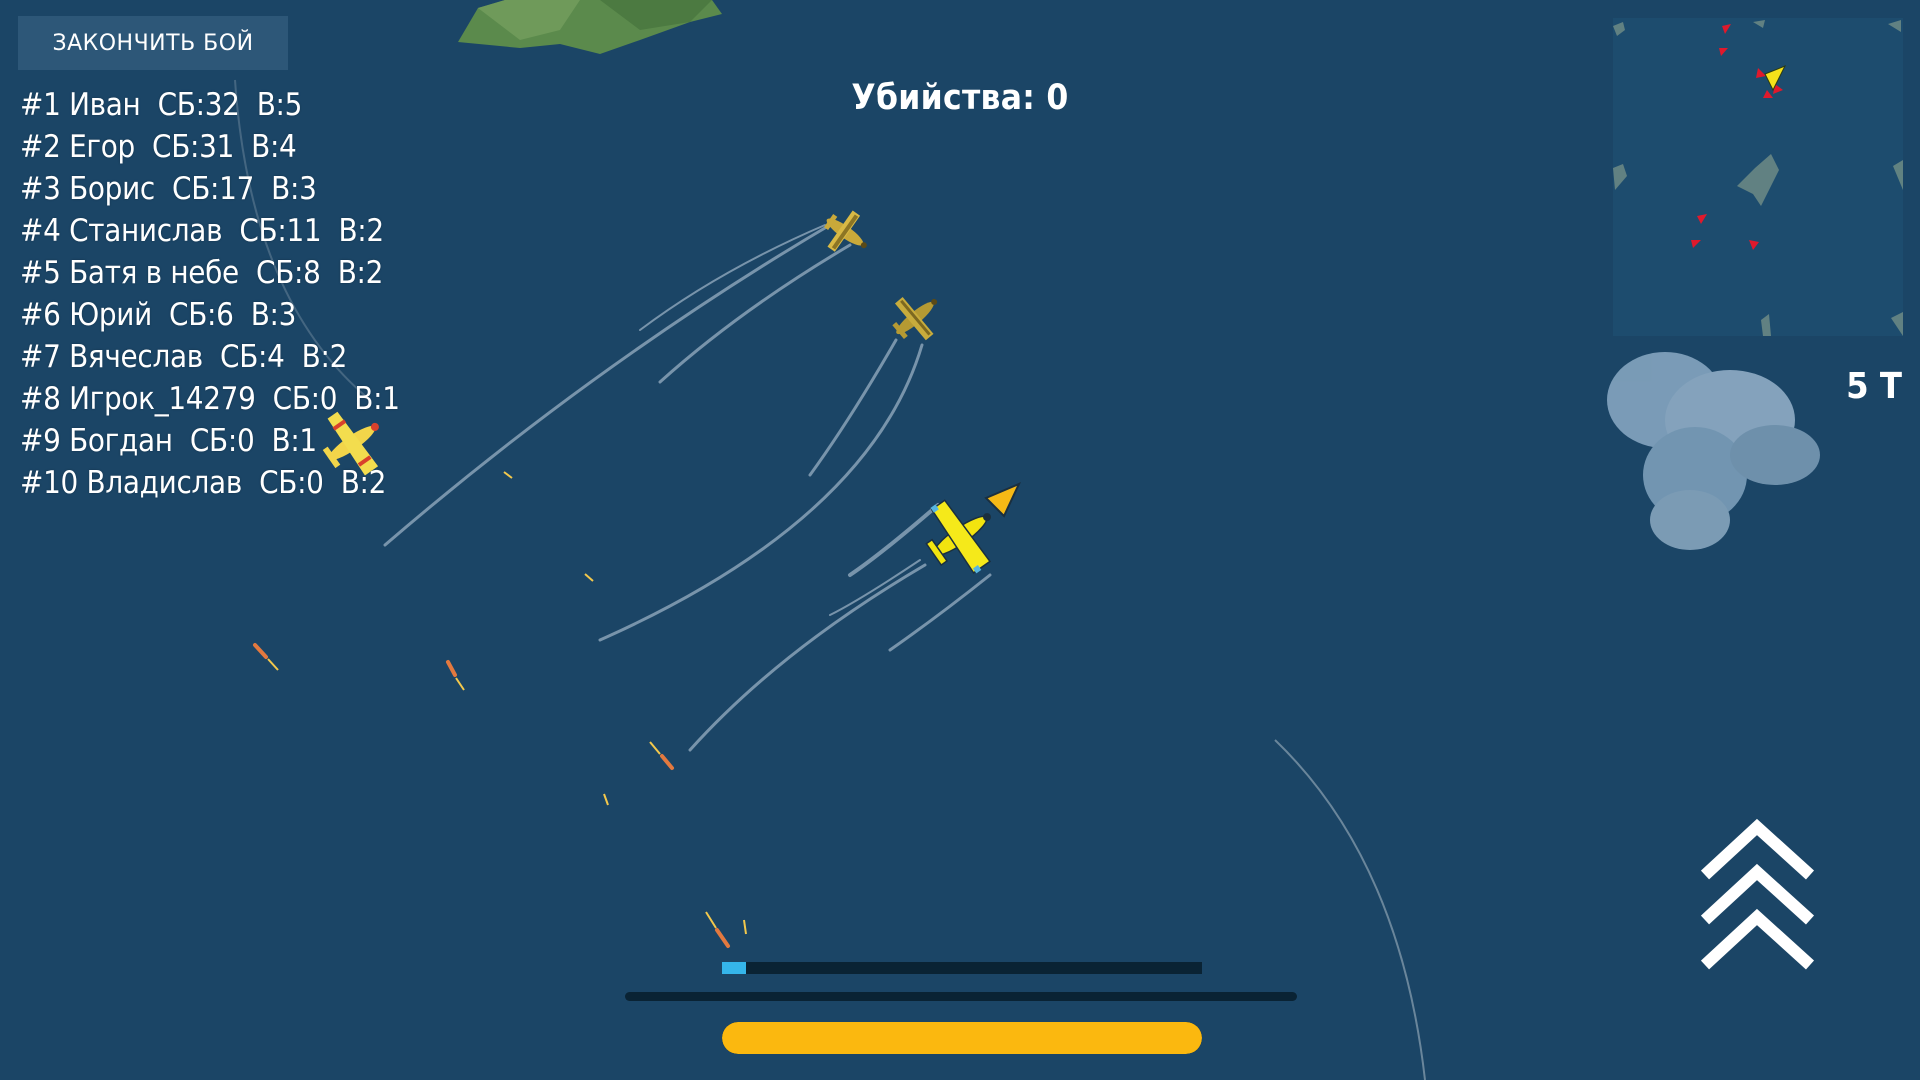 Image resolution: width=1920 pixels, height=1080 pixels. I want to click on progress-bar-fill, so click(734, 968).